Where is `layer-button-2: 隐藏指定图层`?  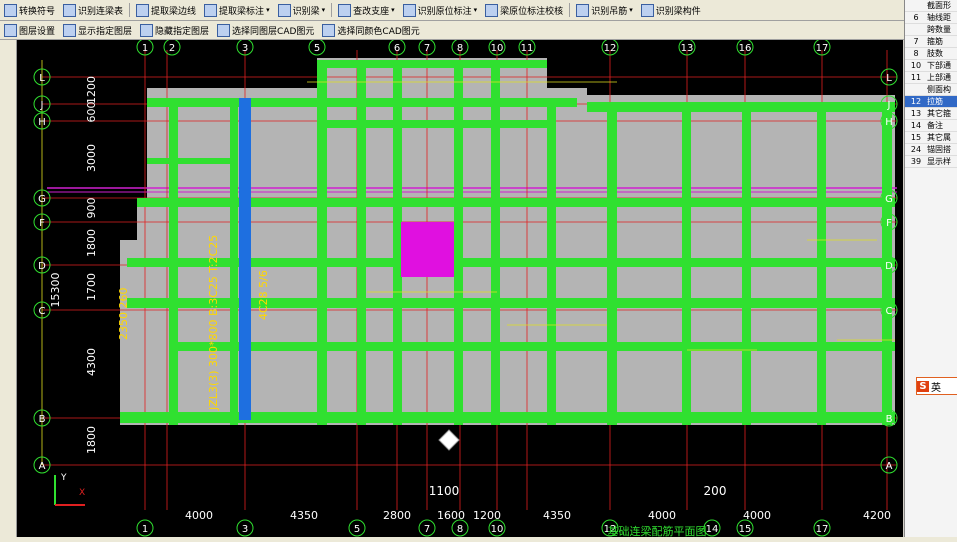
layer-button-2: 隐藏指定图层 is located at coordinates (174, 30).